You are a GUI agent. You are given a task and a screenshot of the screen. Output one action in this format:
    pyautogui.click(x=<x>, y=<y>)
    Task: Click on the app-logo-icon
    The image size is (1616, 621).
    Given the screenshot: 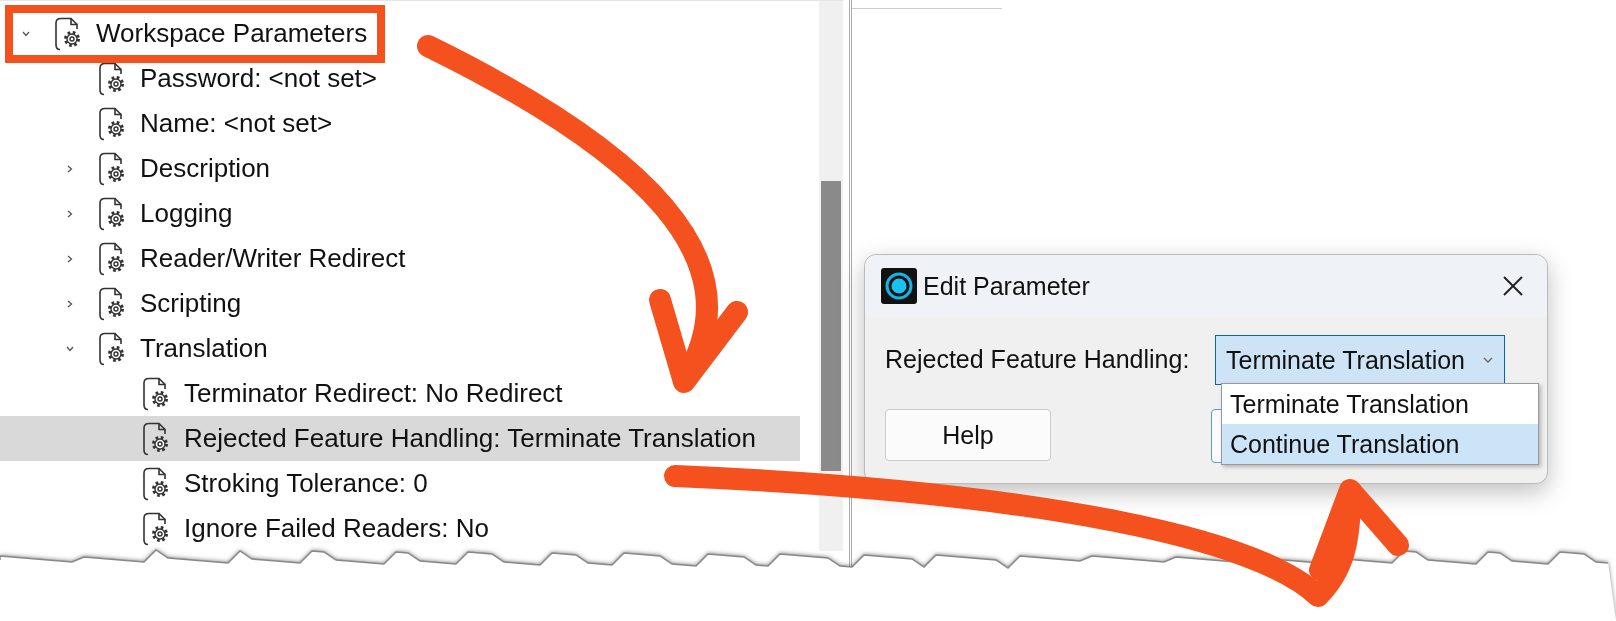 What is the action you would take?
    pyautogui.click(x=899, y=286)
    